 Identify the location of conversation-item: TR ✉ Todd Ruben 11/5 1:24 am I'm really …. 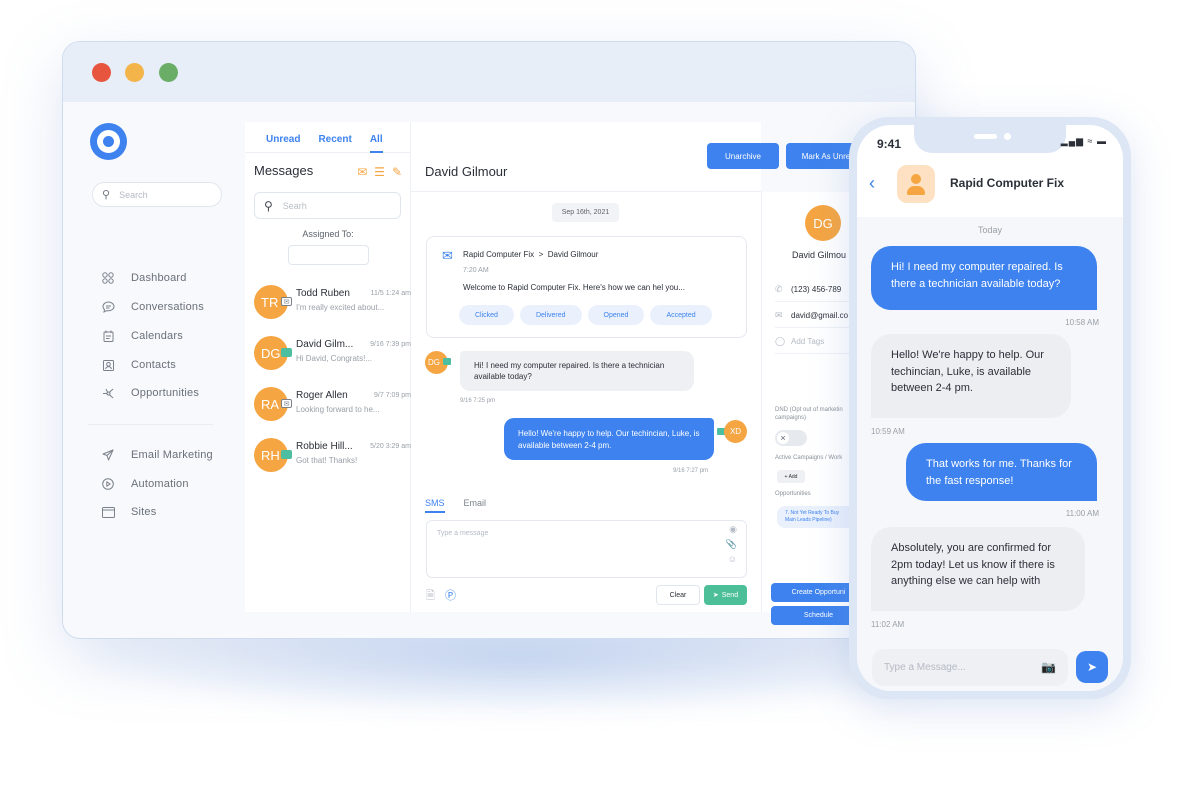
(332, 304).